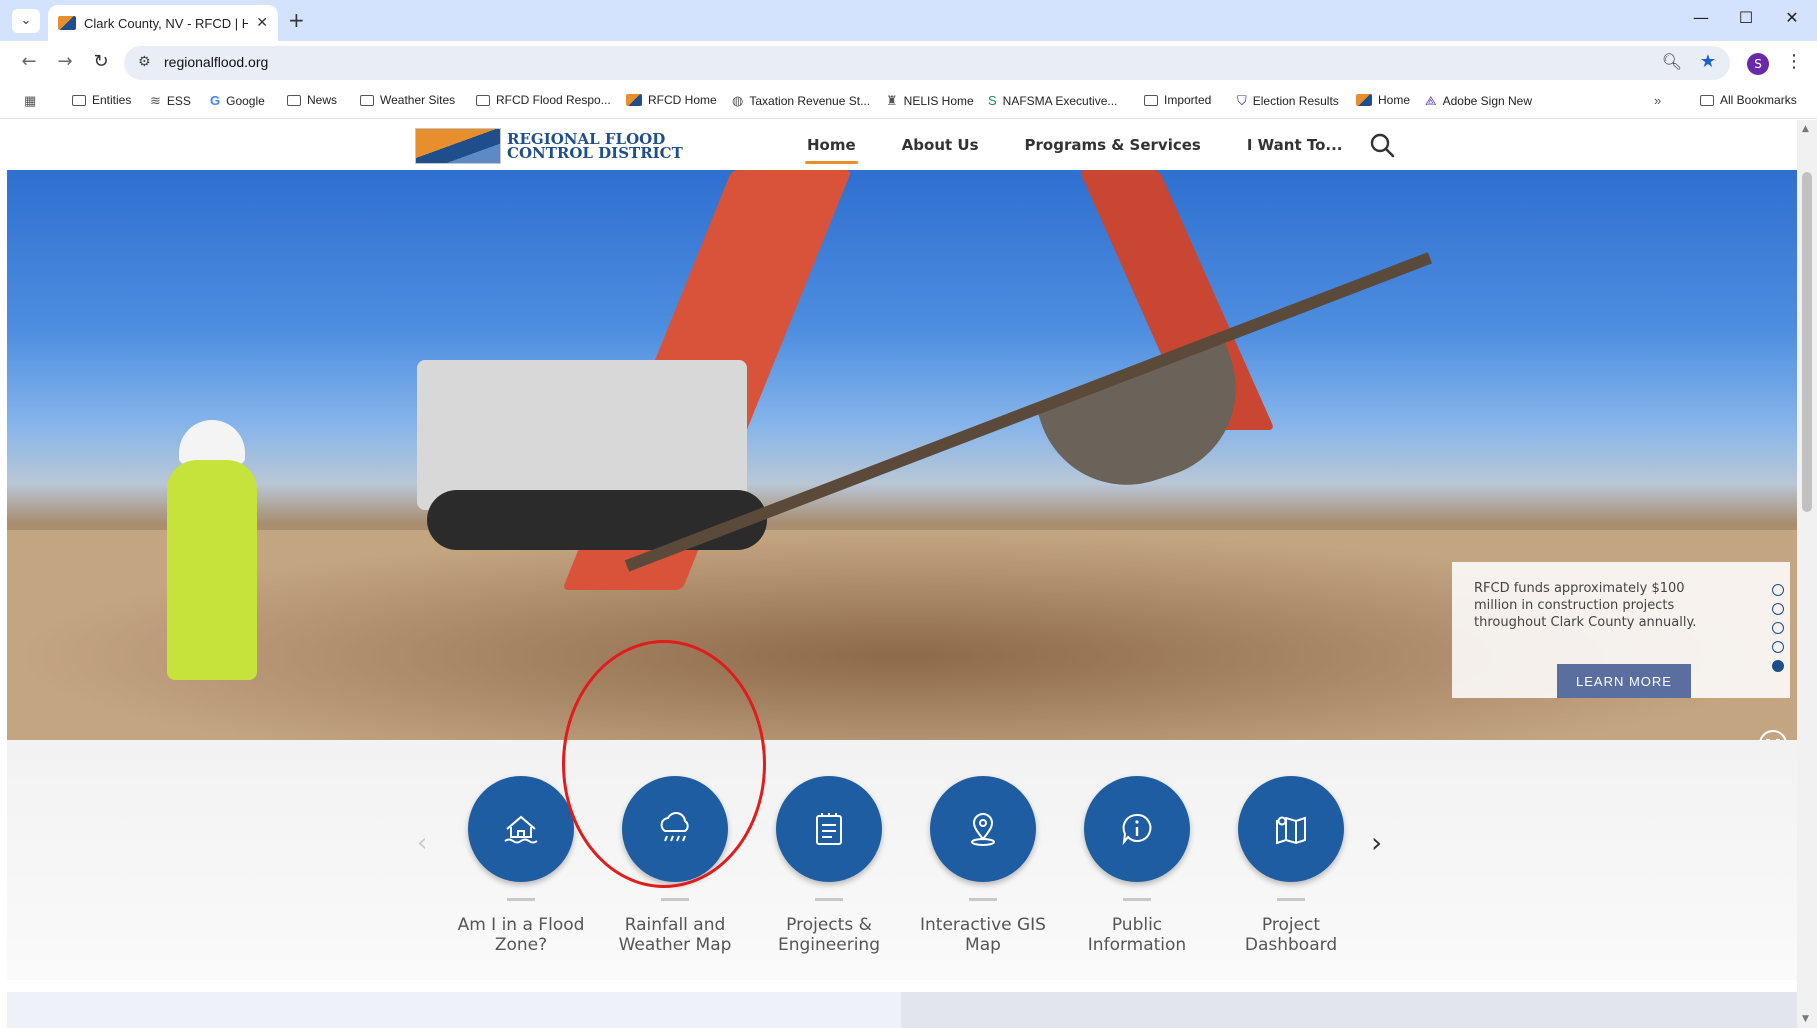 The height and width of the screenshot is (1028, 1817). What do you see at coordinates (407, 100) in the screenshot?
I see `bookmark-weather-sites: Weather Sites` at bounding box center [407, 100].